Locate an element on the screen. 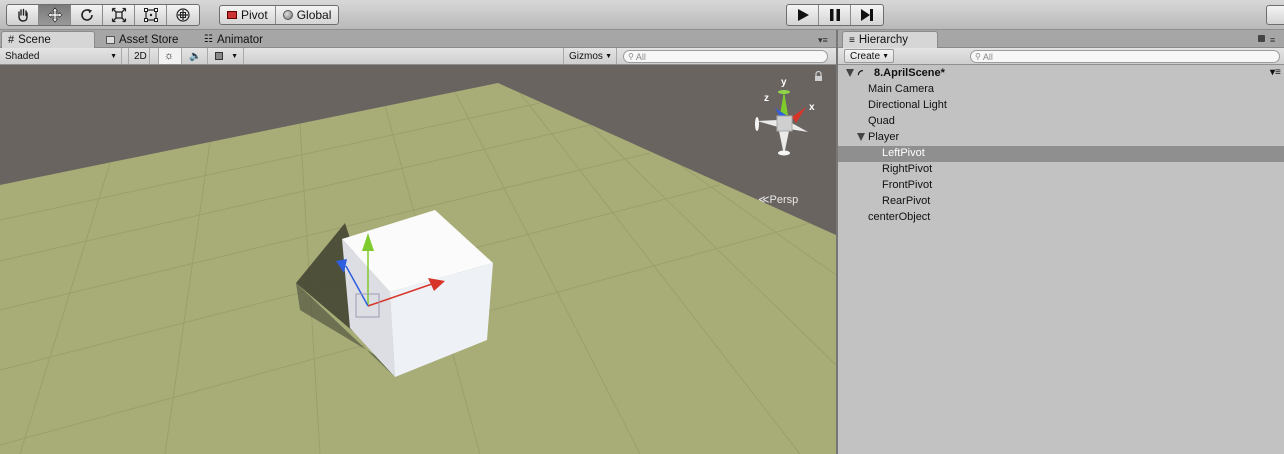 The image size is (1284, 454). rotate-icon is located at coordinates (86, 15).